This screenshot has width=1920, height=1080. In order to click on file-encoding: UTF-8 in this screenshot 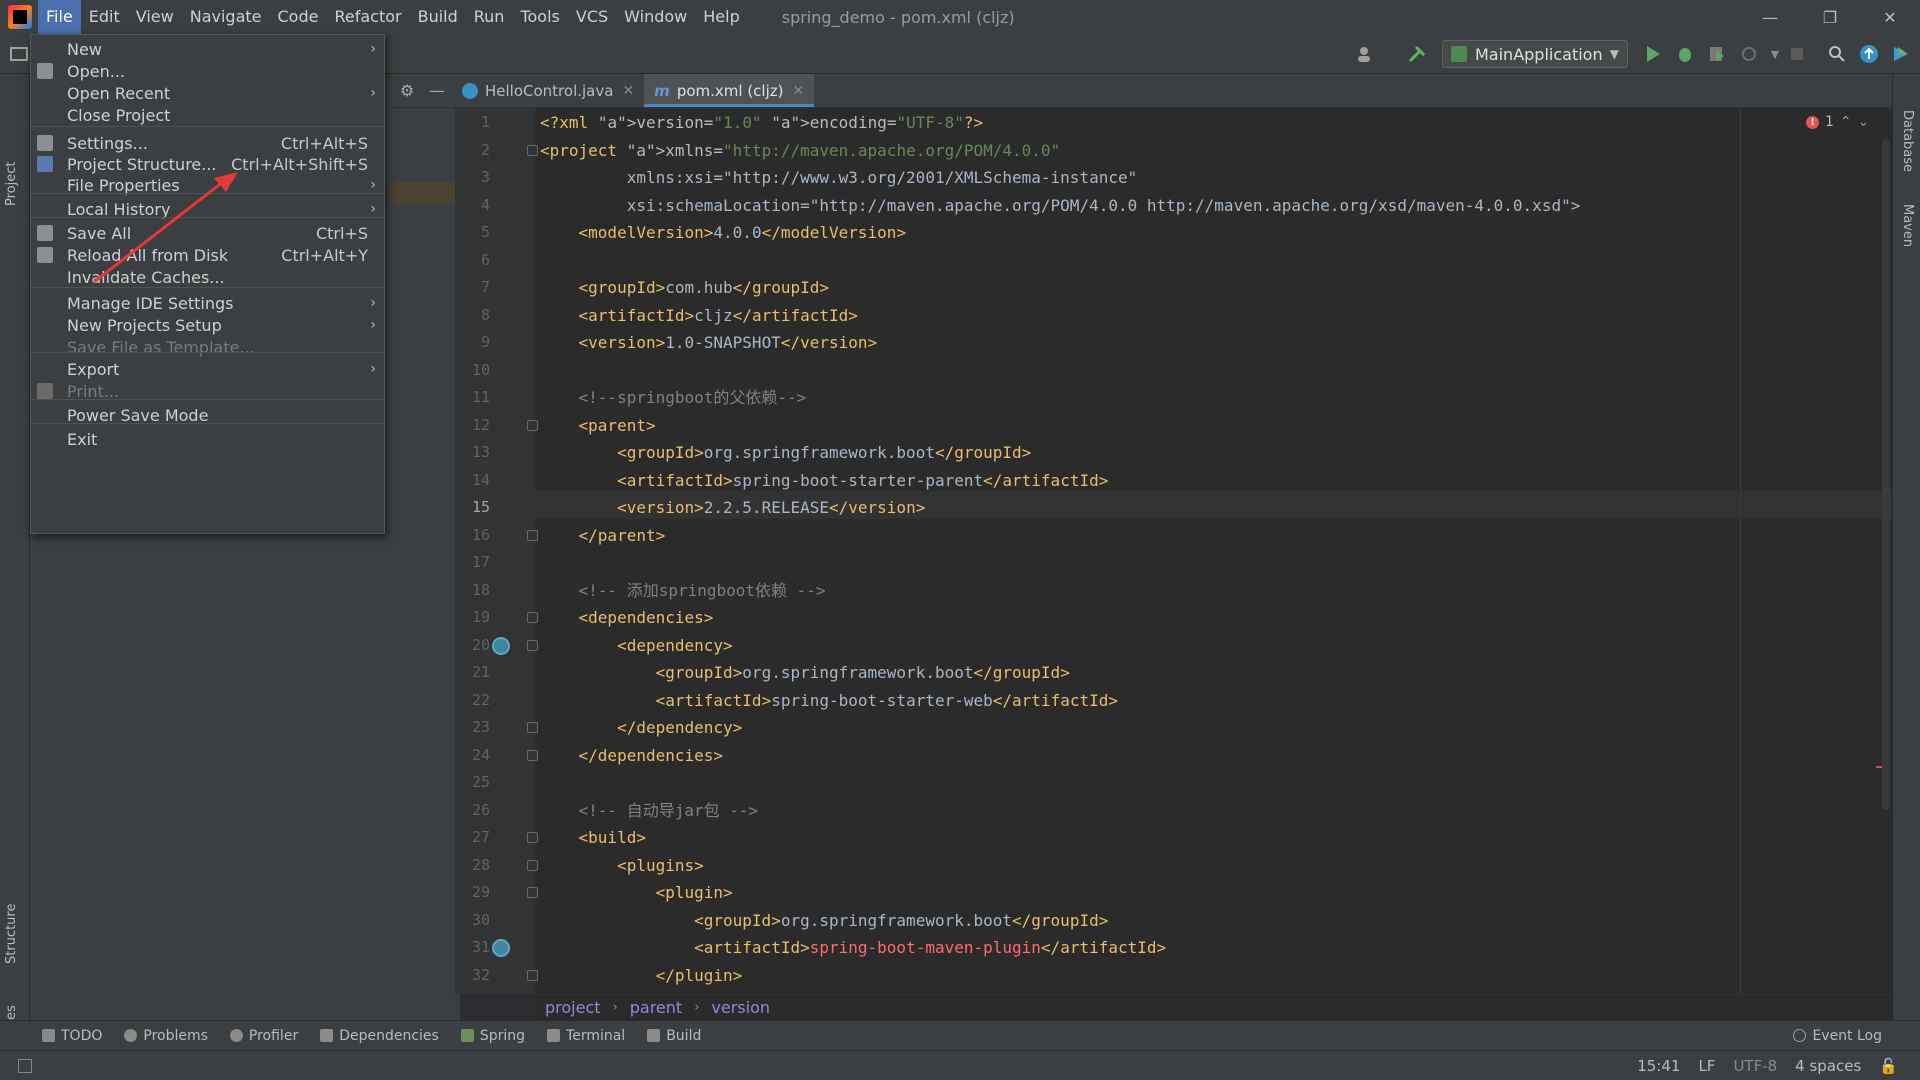, I will do `click(1755, 1066)`.